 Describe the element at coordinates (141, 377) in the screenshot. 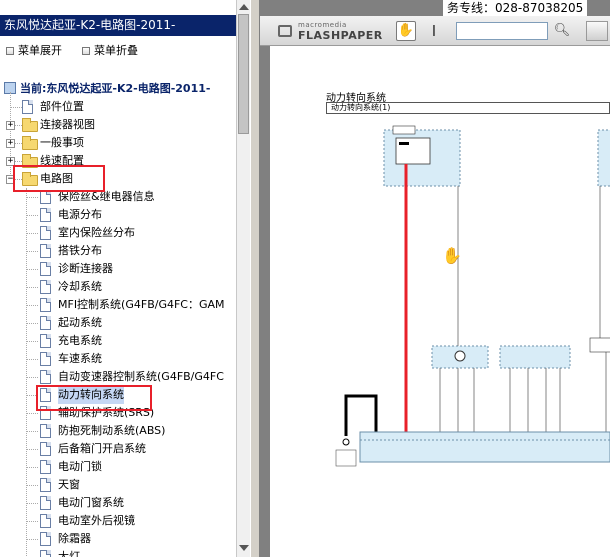

I see `tree-item-circuit: 自动变速器控制系统(G4FB/G4FC` at that location.